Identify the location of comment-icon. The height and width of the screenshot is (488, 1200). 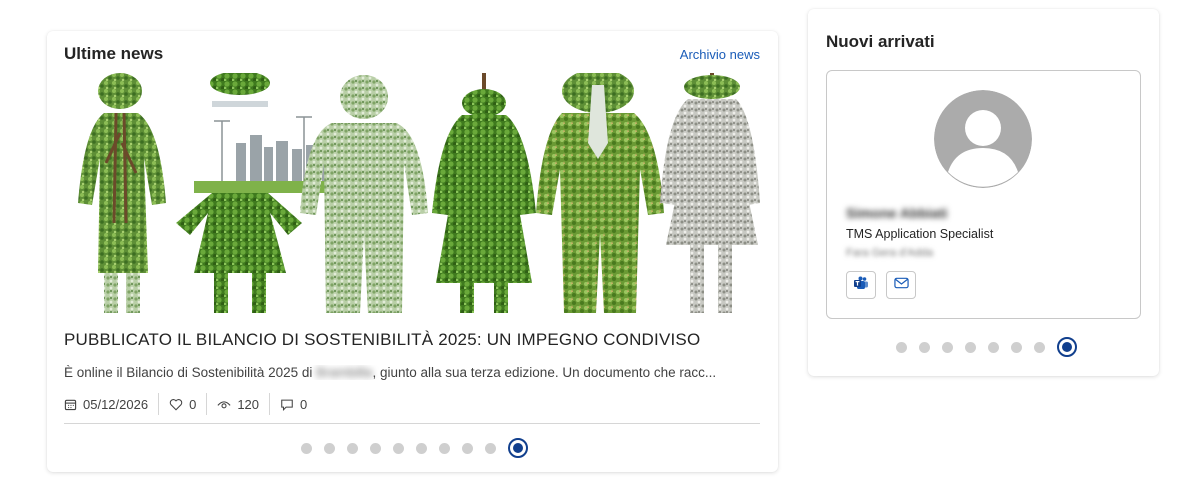
(287, 404).